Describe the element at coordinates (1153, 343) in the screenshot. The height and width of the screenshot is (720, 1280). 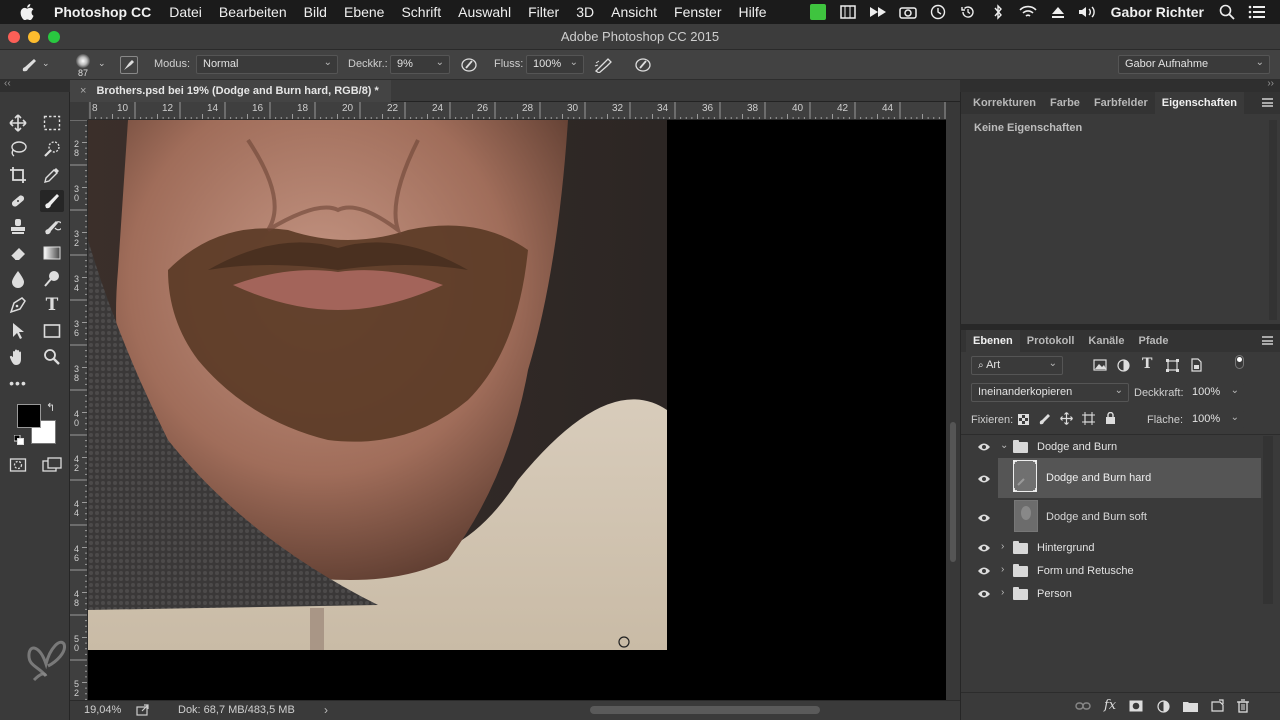
I see `tab-pfade: Pfade` at that location.